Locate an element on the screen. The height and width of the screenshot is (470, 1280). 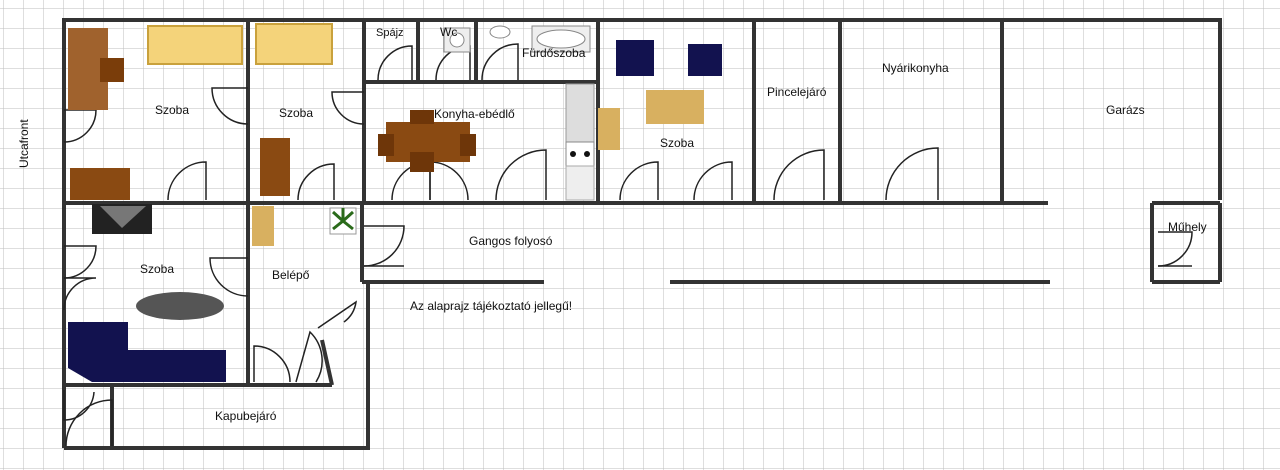
room-label-furdoszoba: Fürdőszoba is located at coordinates (554, 53).